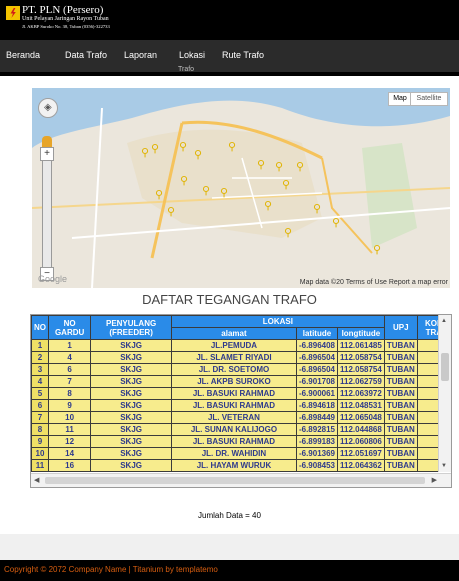  What do you see at coordinates (360, 357) in the screenshot?
I see `cell-longtitude: 112.058754` at bounding box center [360, 357].